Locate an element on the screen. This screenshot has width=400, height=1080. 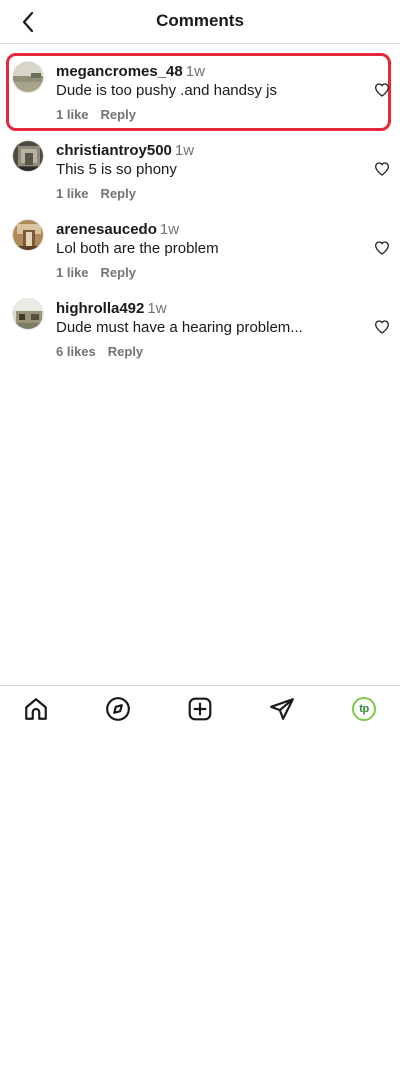
tab-profile: tp is located at coordinates (364, 709).